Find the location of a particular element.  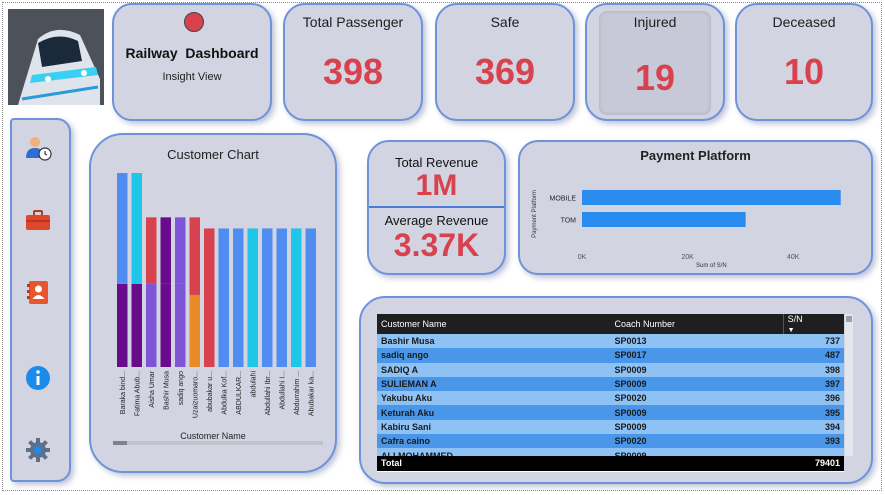

info-icon is located at coordinates (38, 378).